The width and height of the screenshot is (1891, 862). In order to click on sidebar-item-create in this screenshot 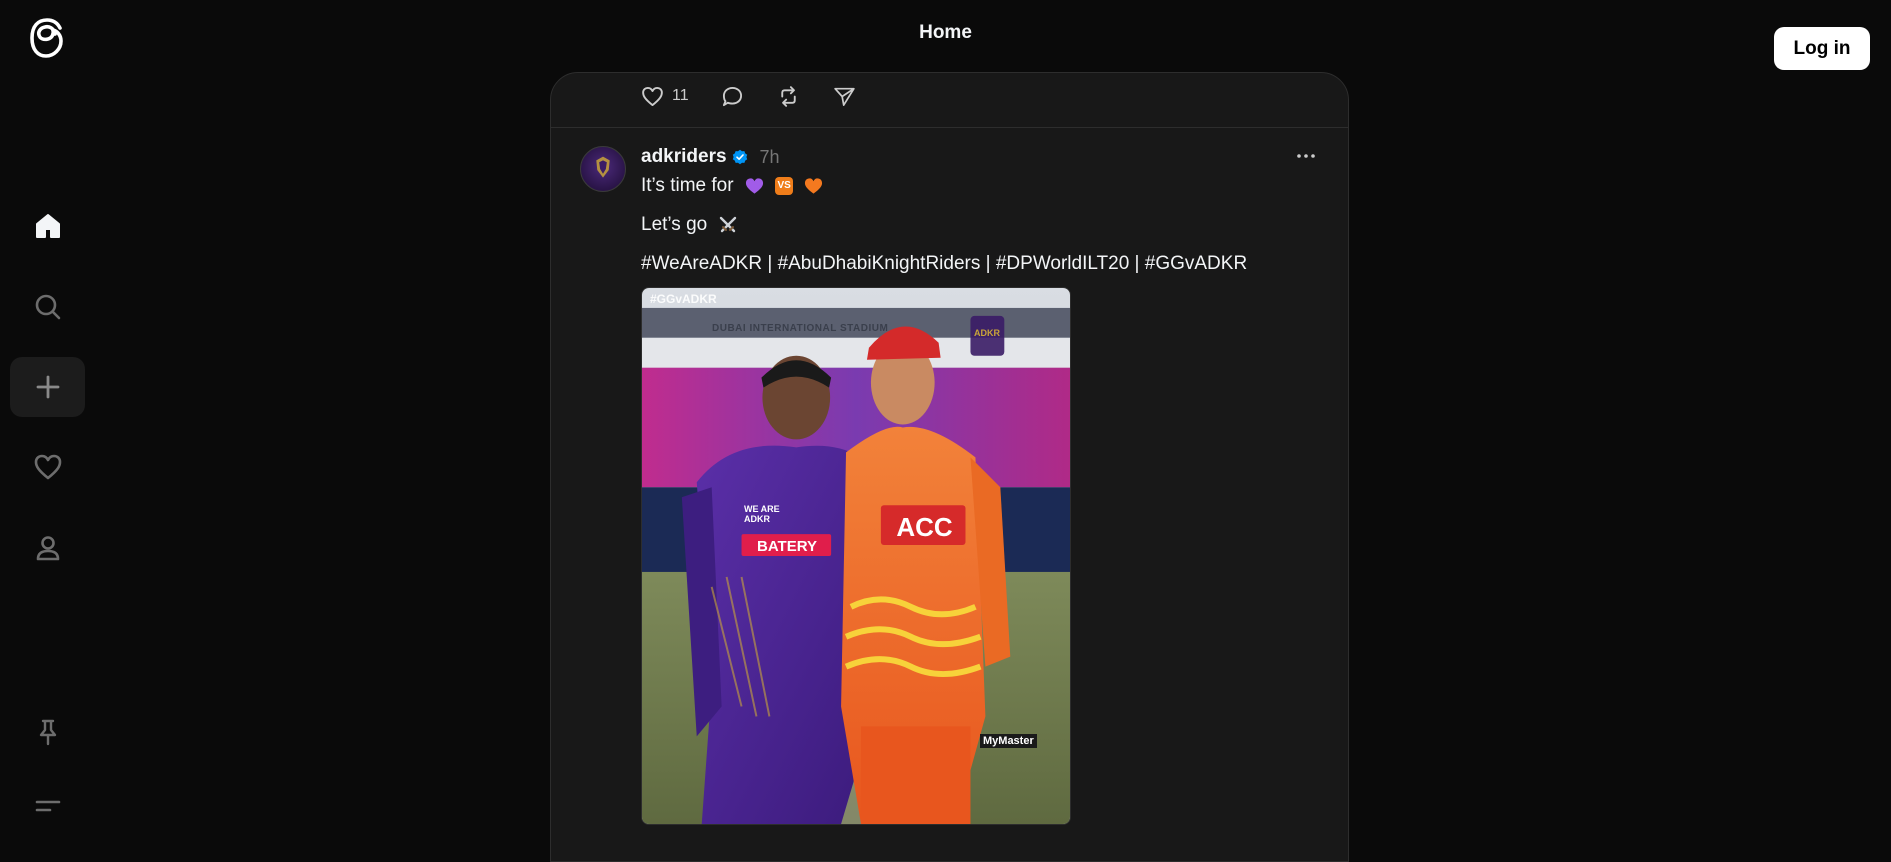, I will do `click(47, 387)`.